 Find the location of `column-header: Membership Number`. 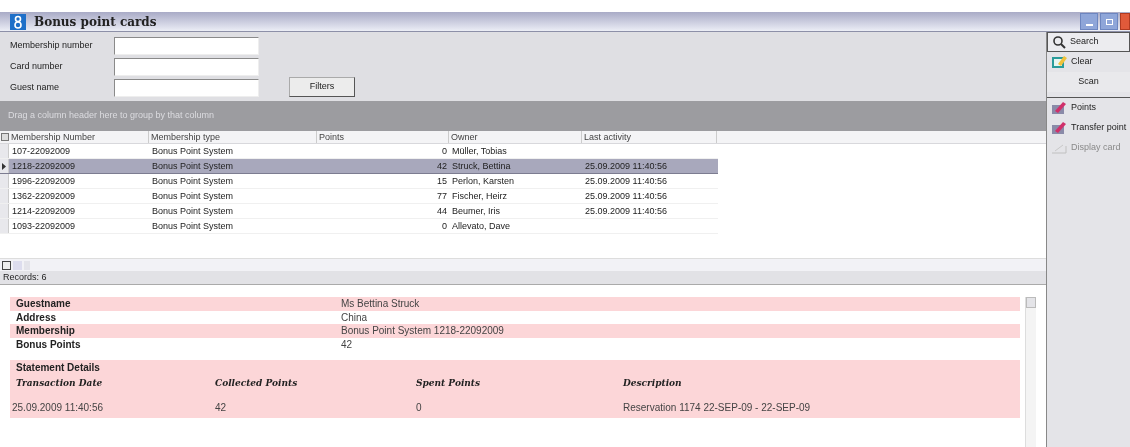

column-header: Membership Number is located at coordinates (79, 137).